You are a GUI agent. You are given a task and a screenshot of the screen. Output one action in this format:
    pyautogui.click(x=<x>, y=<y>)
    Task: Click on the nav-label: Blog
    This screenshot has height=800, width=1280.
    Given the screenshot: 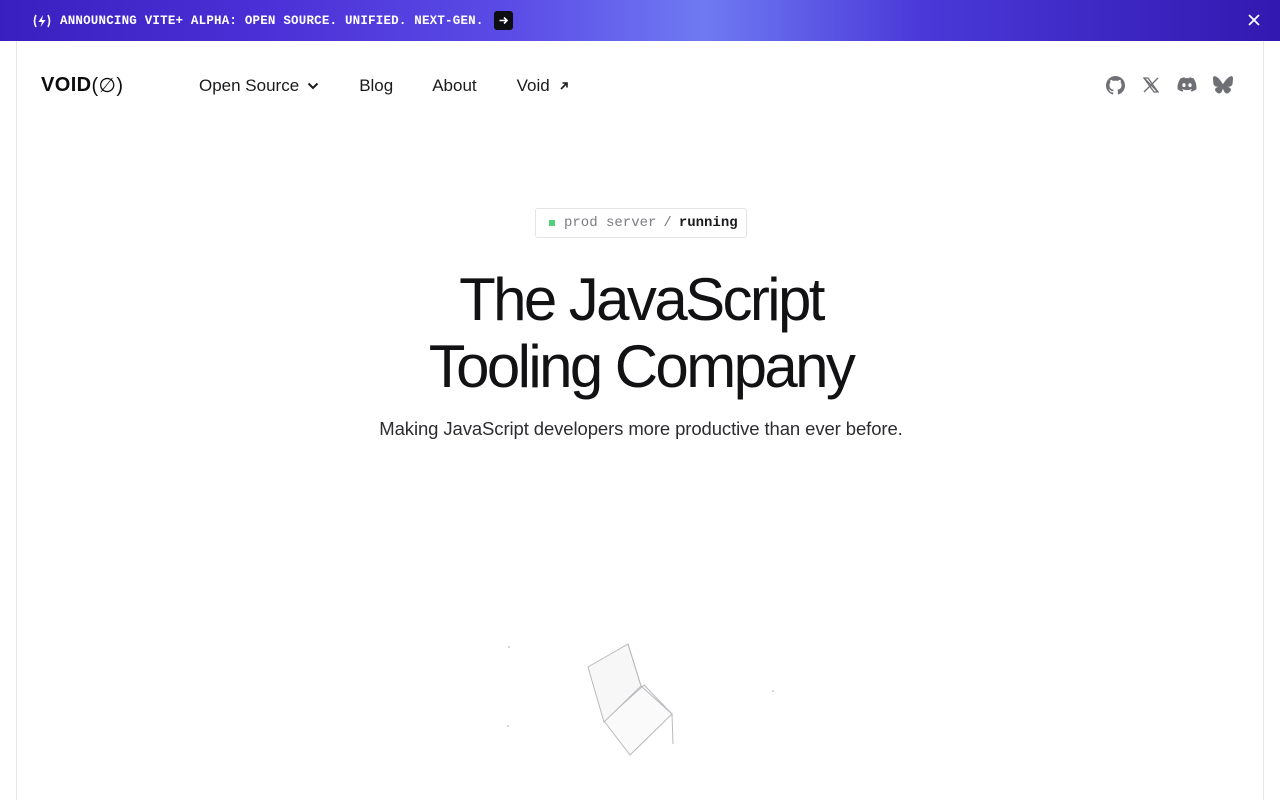 What is the action you would take?
    pyautogui.click(x=376, y=85)
    